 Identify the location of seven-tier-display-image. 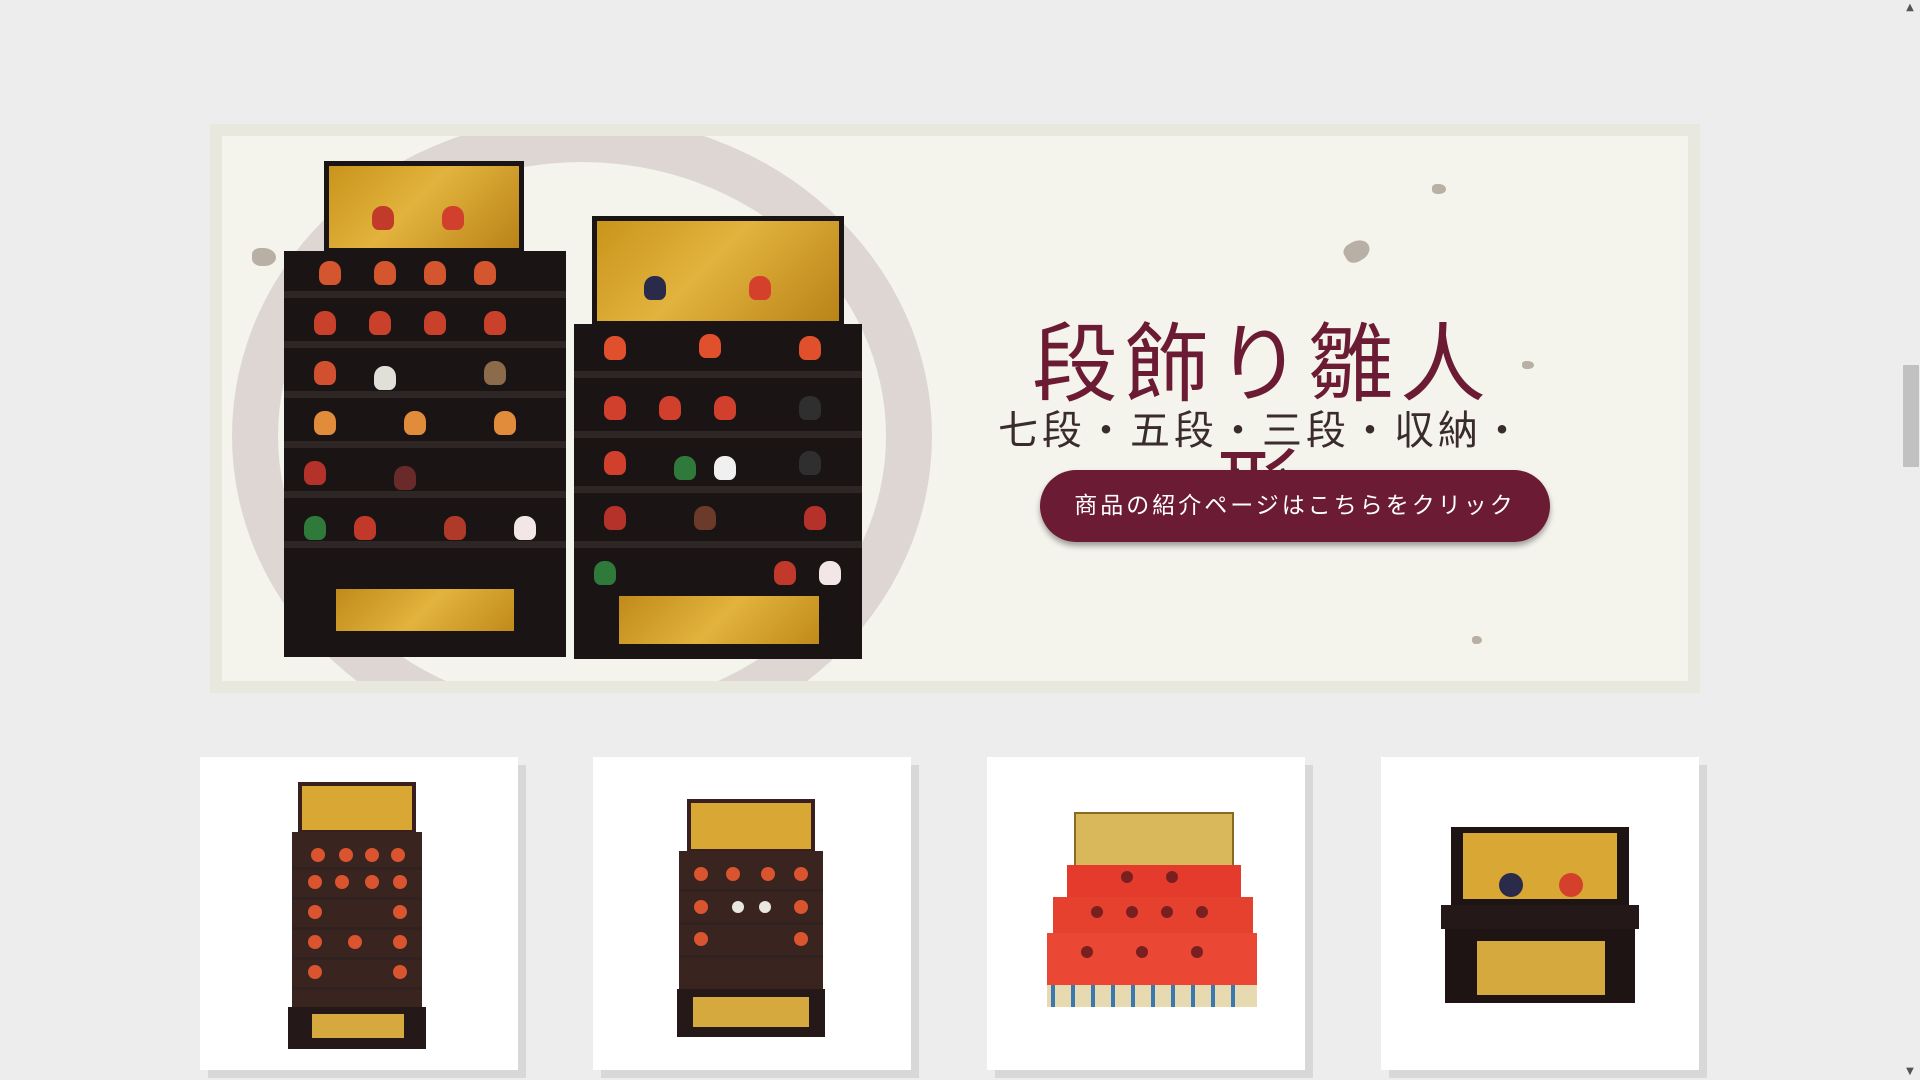
(357, 915).